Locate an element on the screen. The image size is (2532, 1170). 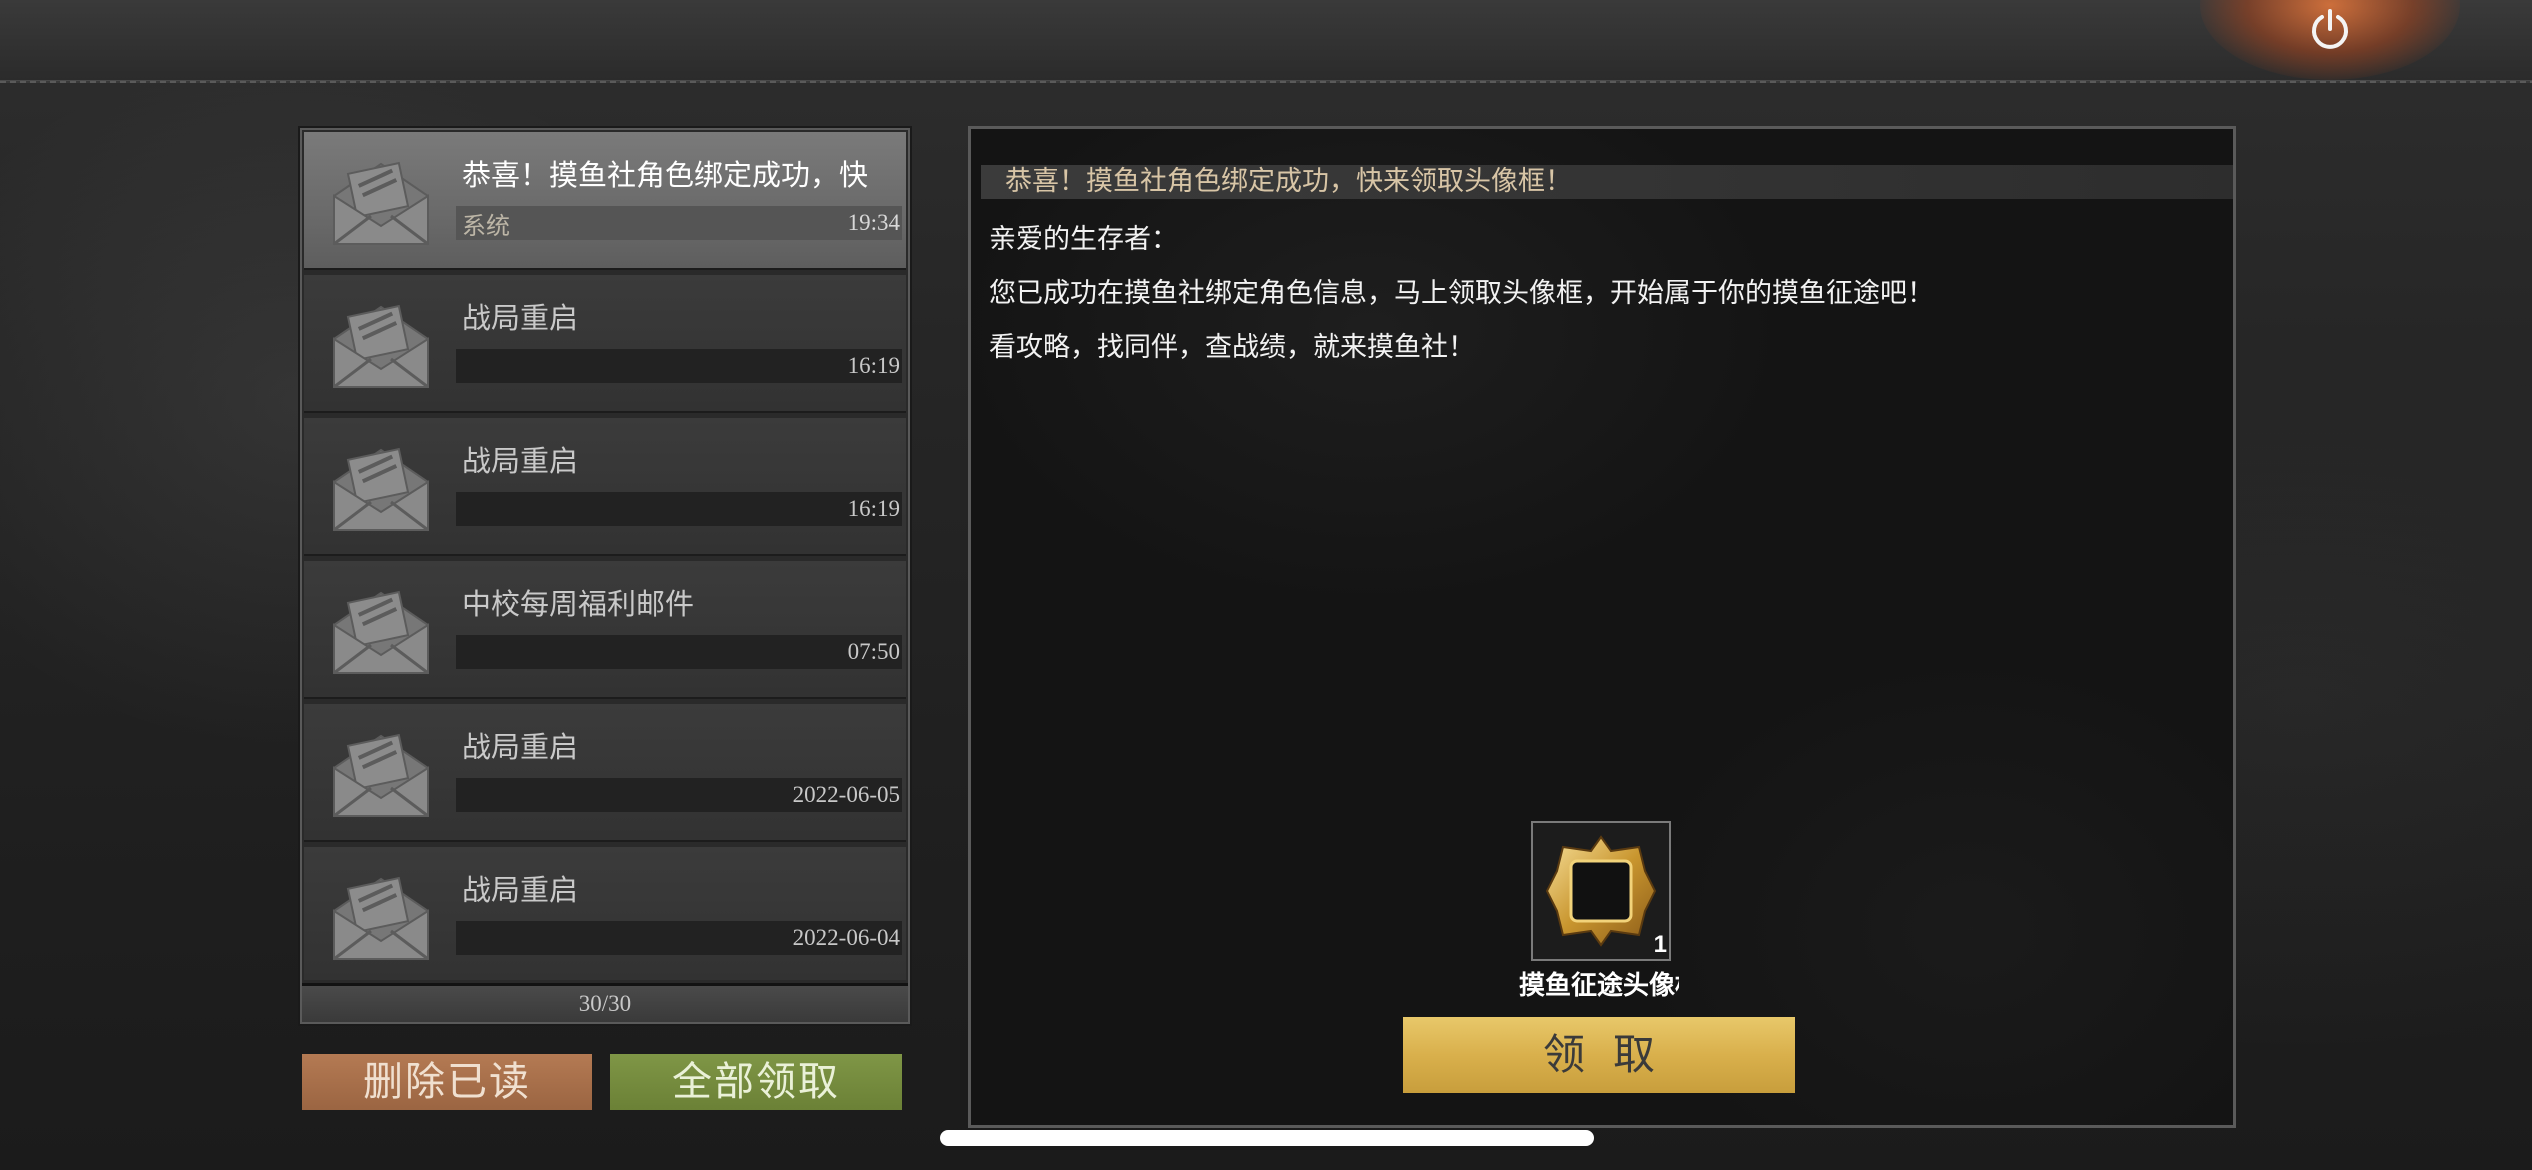
power-button is located at coordinates (2330, 30).